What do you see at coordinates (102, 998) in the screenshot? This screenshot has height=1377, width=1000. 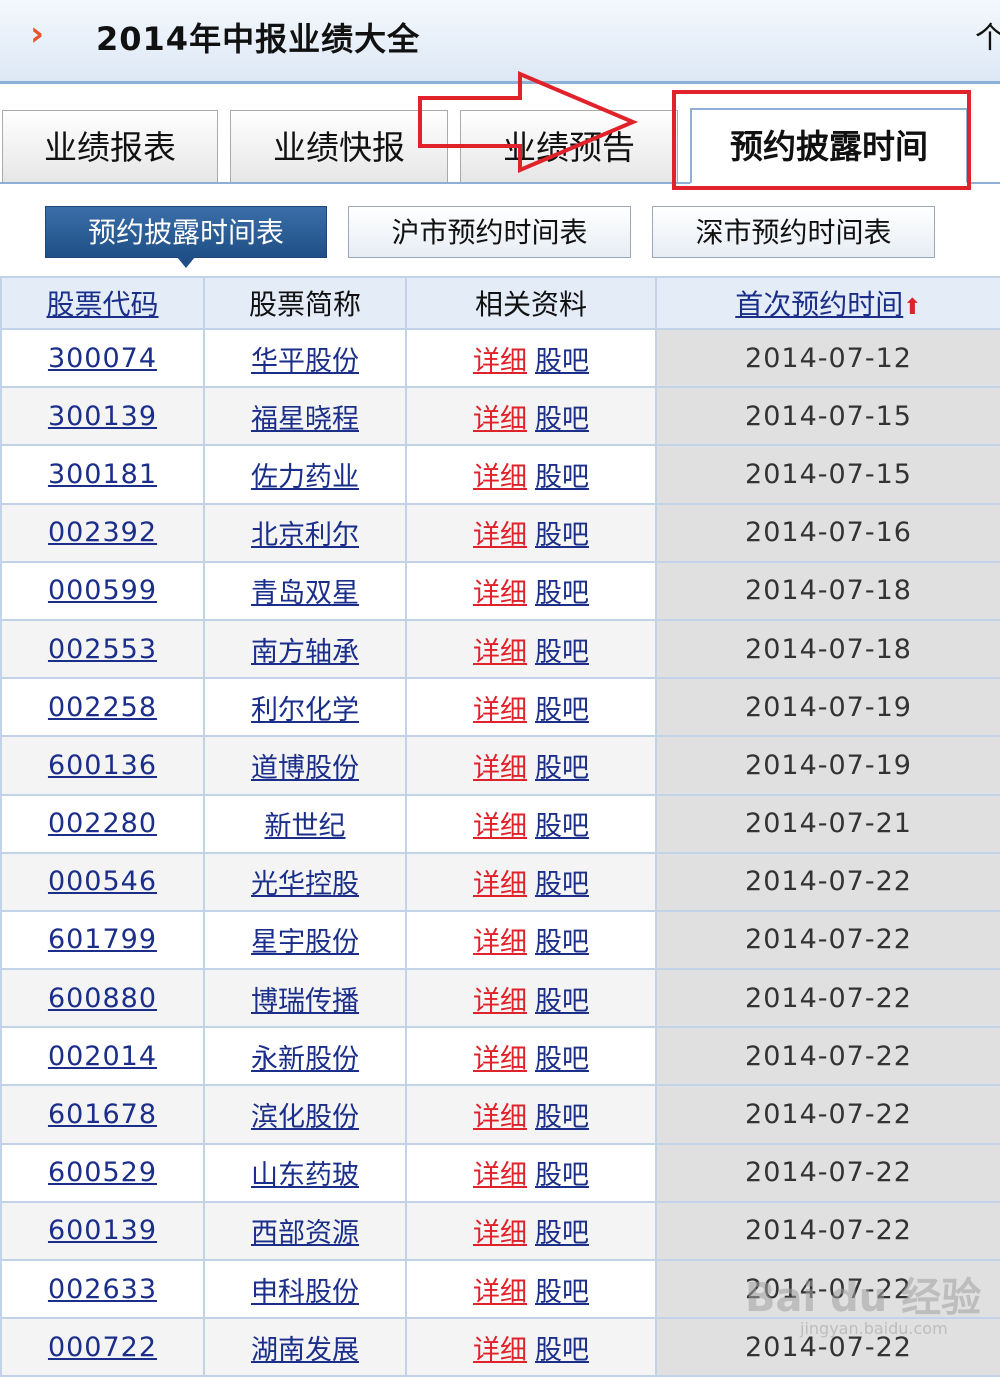 I see `stock-code-link: 600880` at bounding box center [102, 998].